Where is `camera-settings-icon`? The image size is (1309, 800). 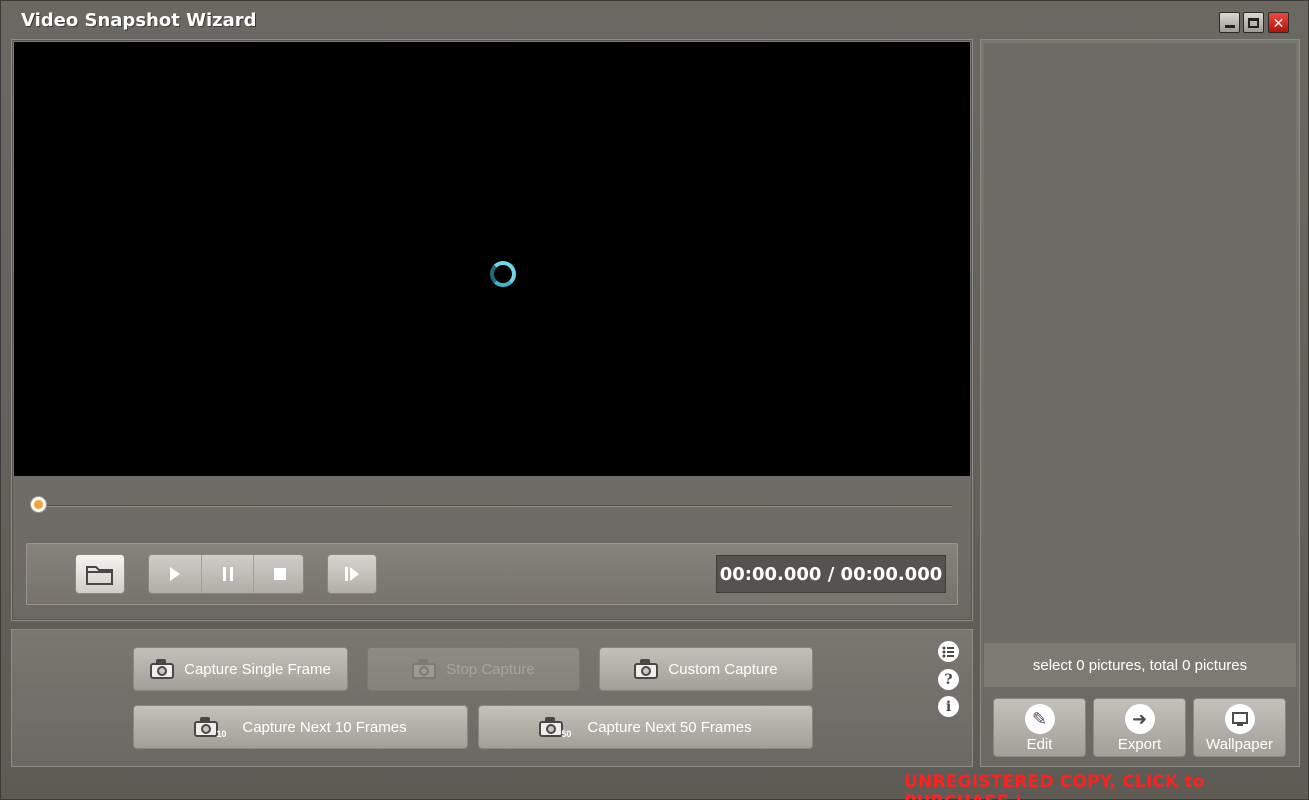
camera-settings-icon is located at coordinates (647, 669).